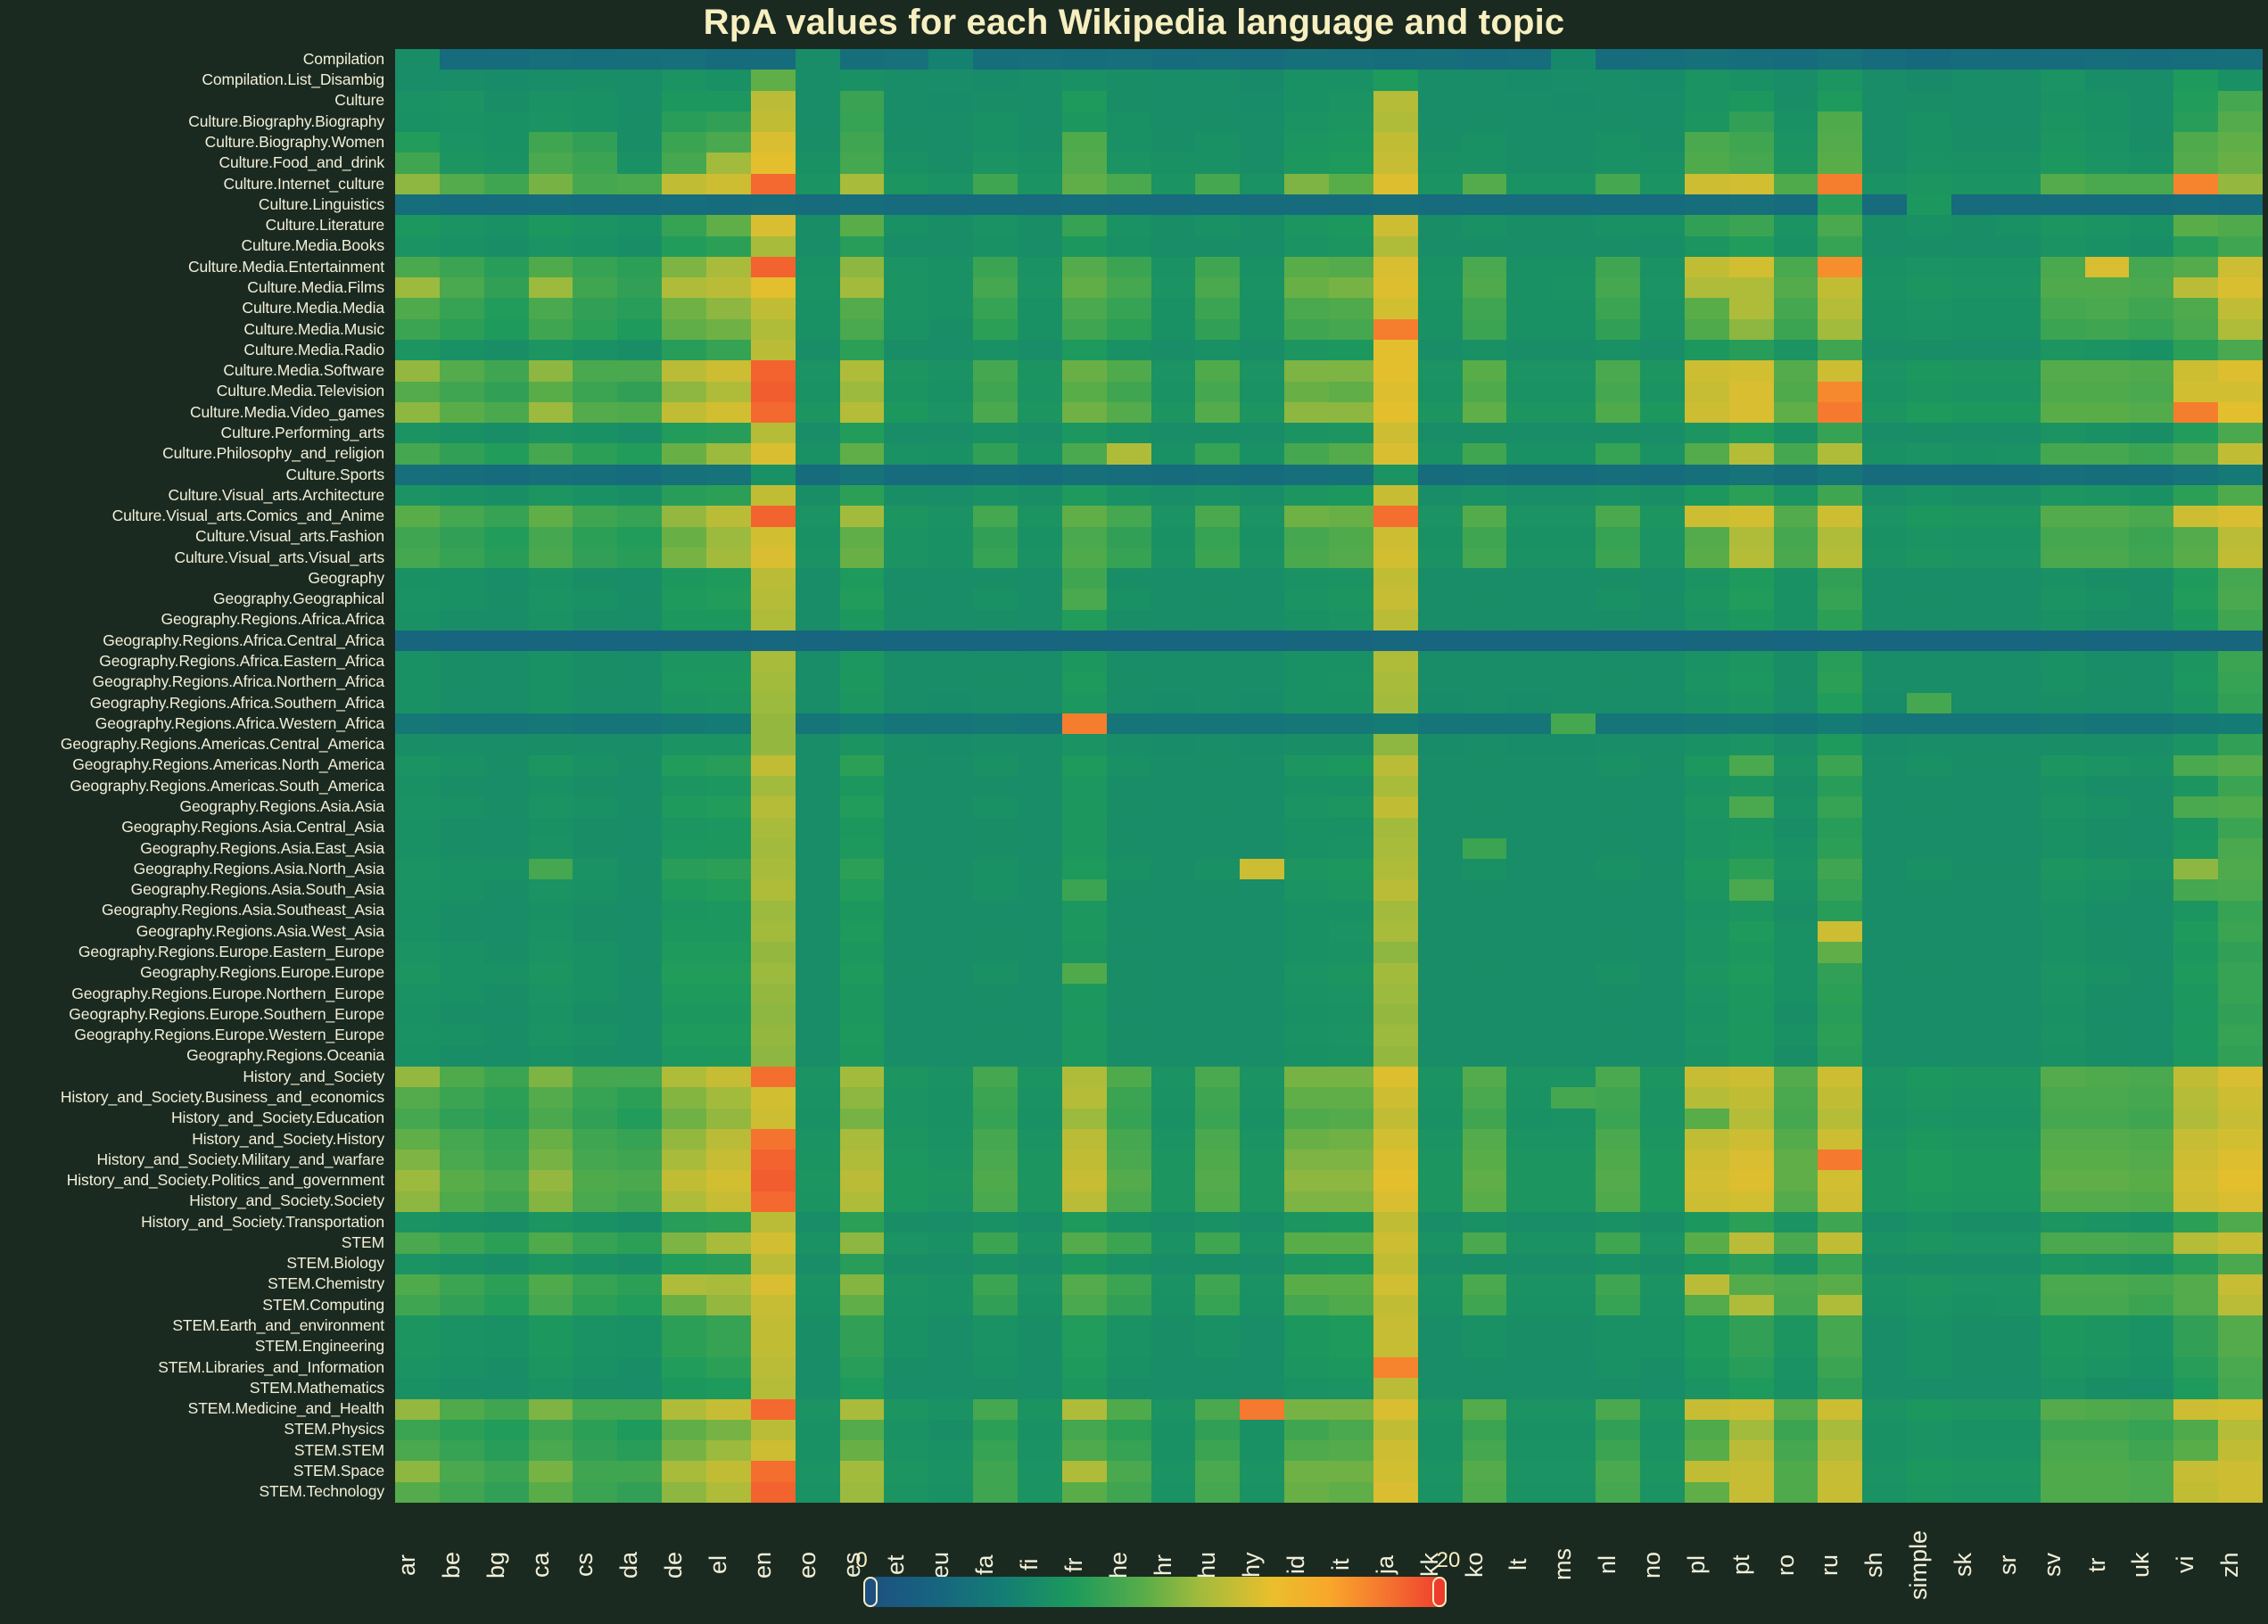  Describe the element at coordinates (871, 1592) in the screenshot. I see `colorbar-min-handle` at that location.